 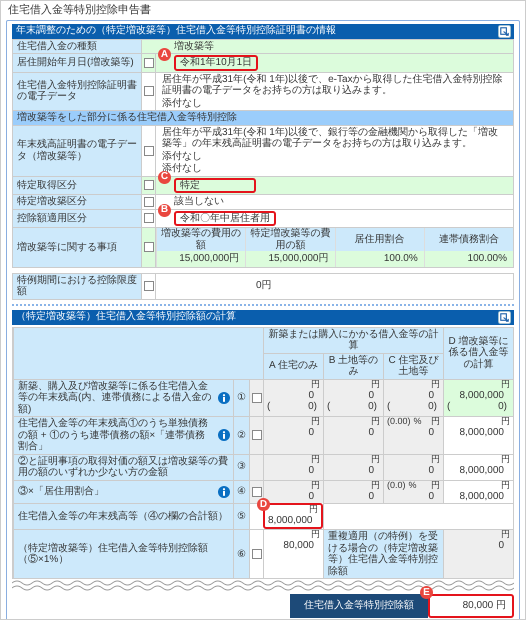 I want to click on table-cell: 100.00%, so click(x=468, y=259).